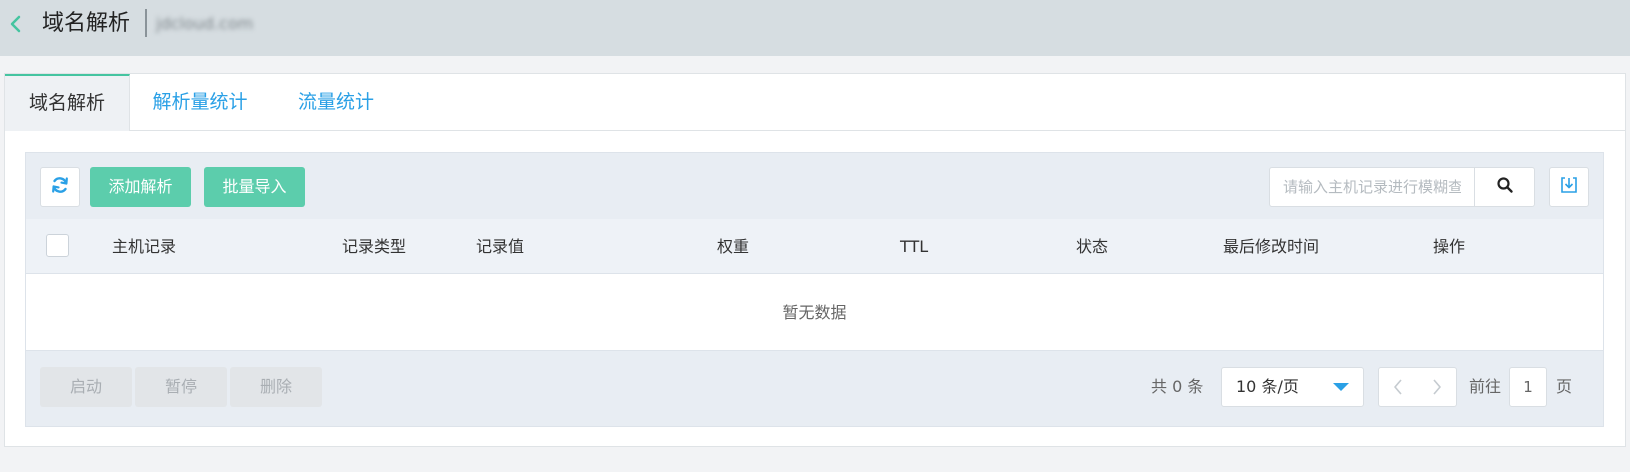 The height and width of the screenshot is (472, 1630). What do you see at coordinates (1372, 187) in the screenshot?
I see `search-input` at bounding box center [1372, 187].